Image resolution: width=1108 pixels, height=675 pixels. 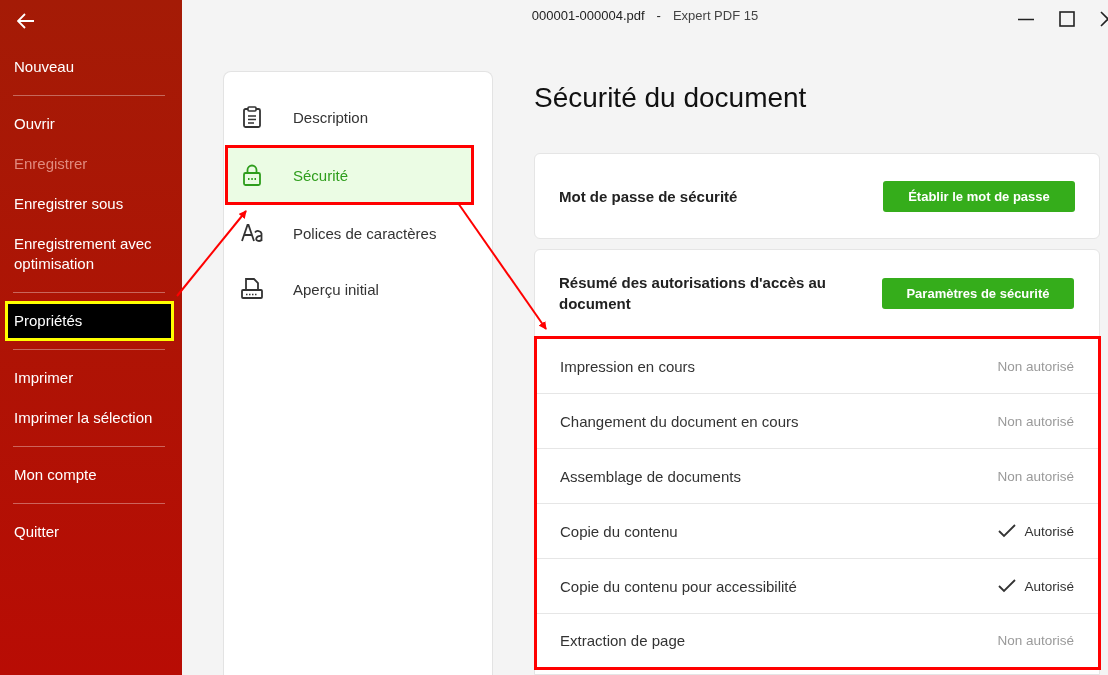 I want to click on sidebar-item: Propriétés, so click(x=89, y=321).